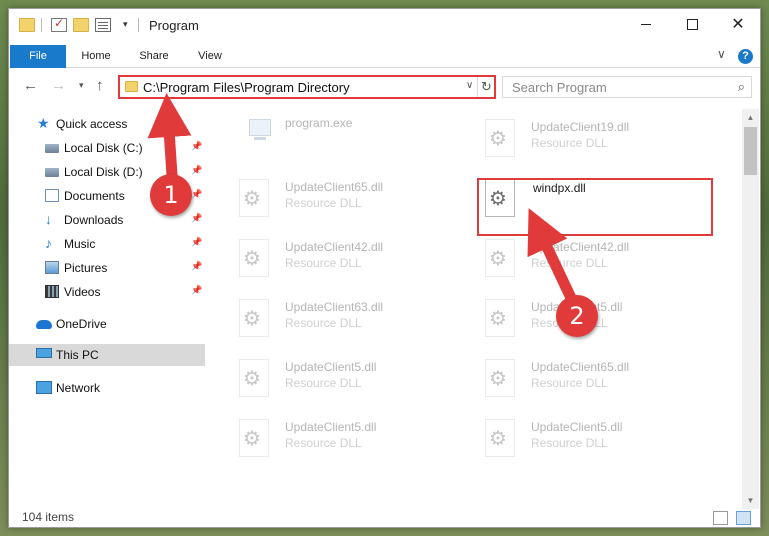  What do you see at coordinates (627, 87) in the screenshot?
I see `search-box: Search Program ⌕` at bounding box center [627, 87].